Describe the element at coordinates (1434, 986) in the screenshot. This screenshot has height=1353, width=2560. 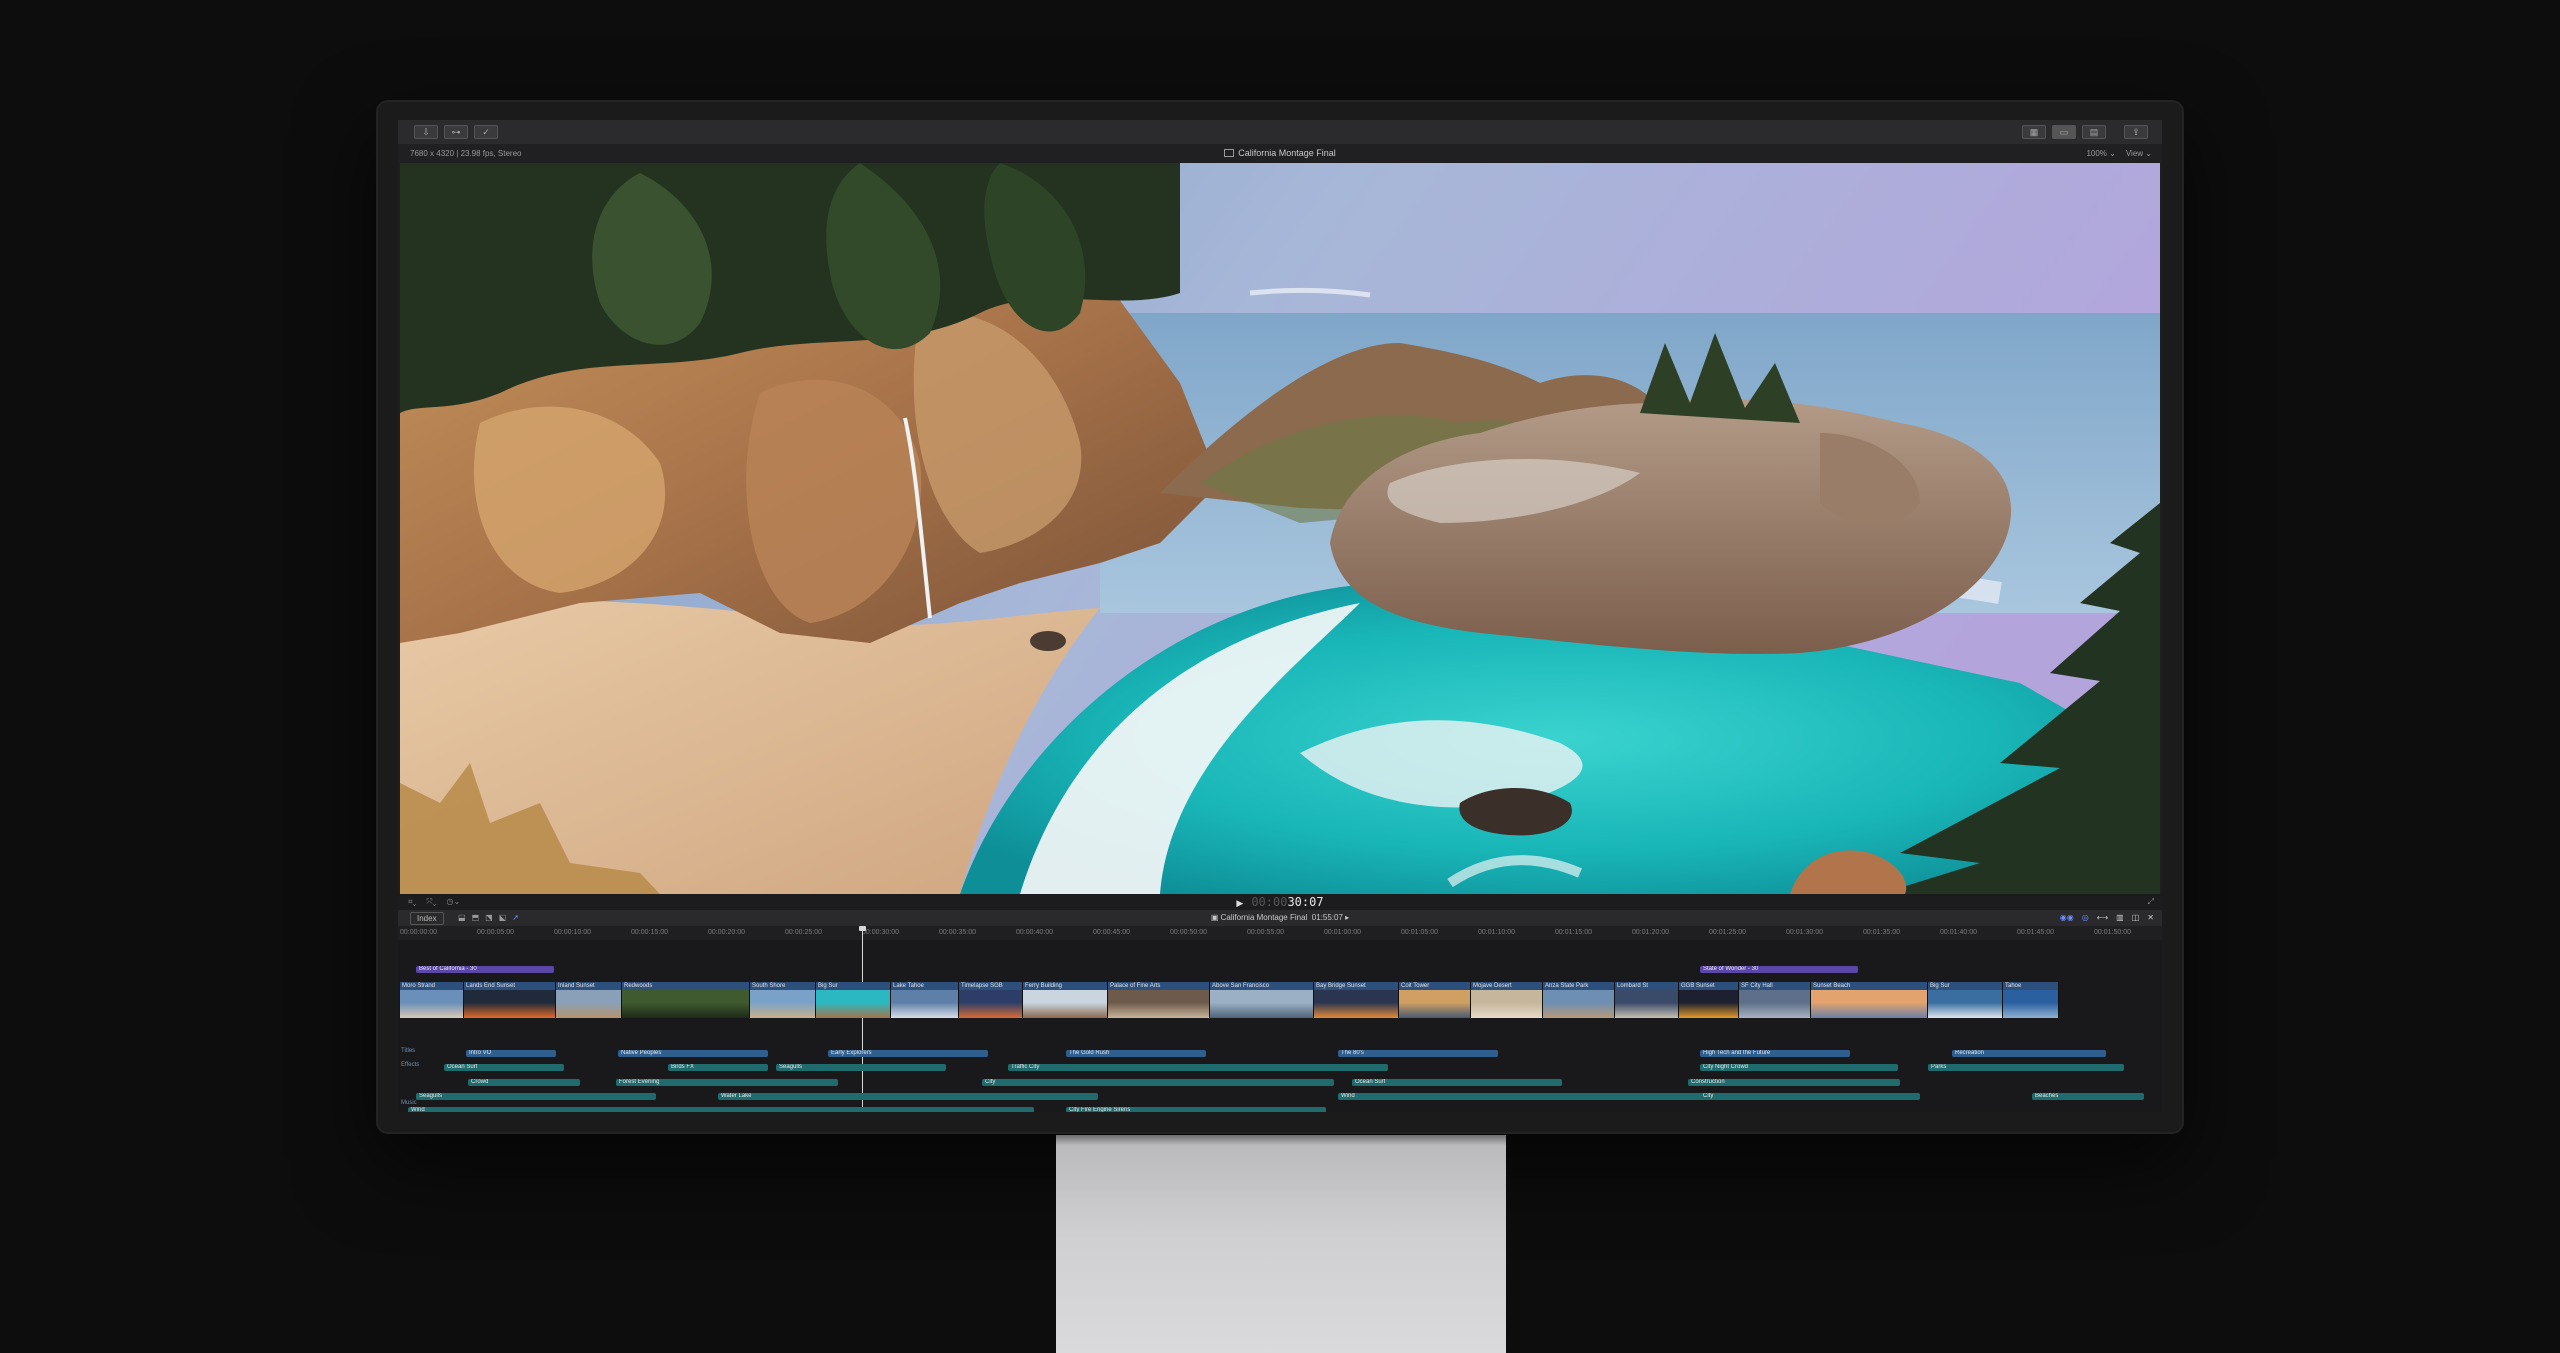
I see `clip-label: Coit Tower` at that location.